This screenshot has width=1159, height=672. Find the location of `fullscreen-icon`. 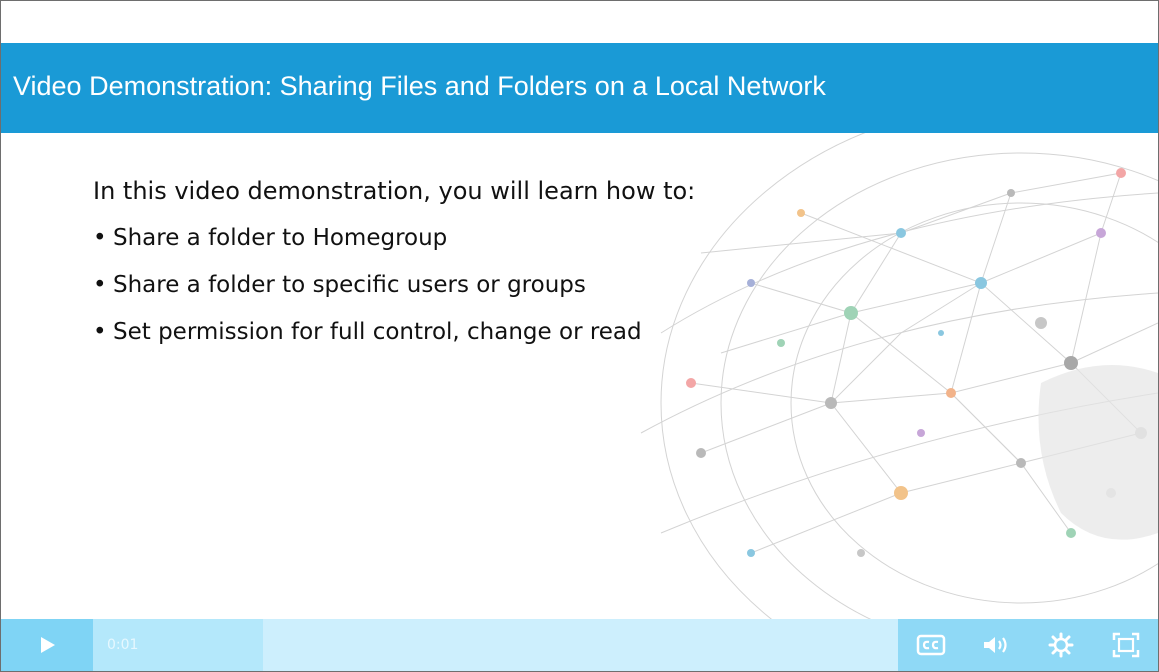

fullscreen-icon is located at coordinates (1125, 645).